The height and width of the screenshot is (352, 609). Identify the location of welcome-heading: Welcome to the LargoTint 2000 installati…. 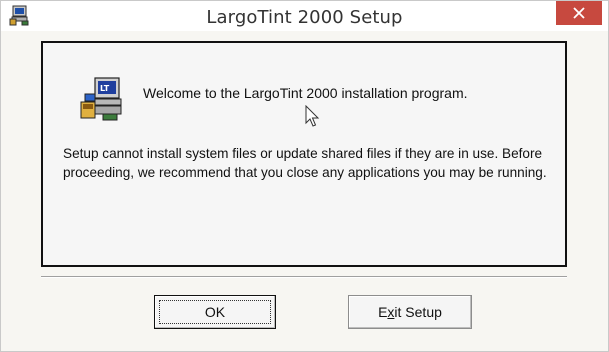
(305, 93).